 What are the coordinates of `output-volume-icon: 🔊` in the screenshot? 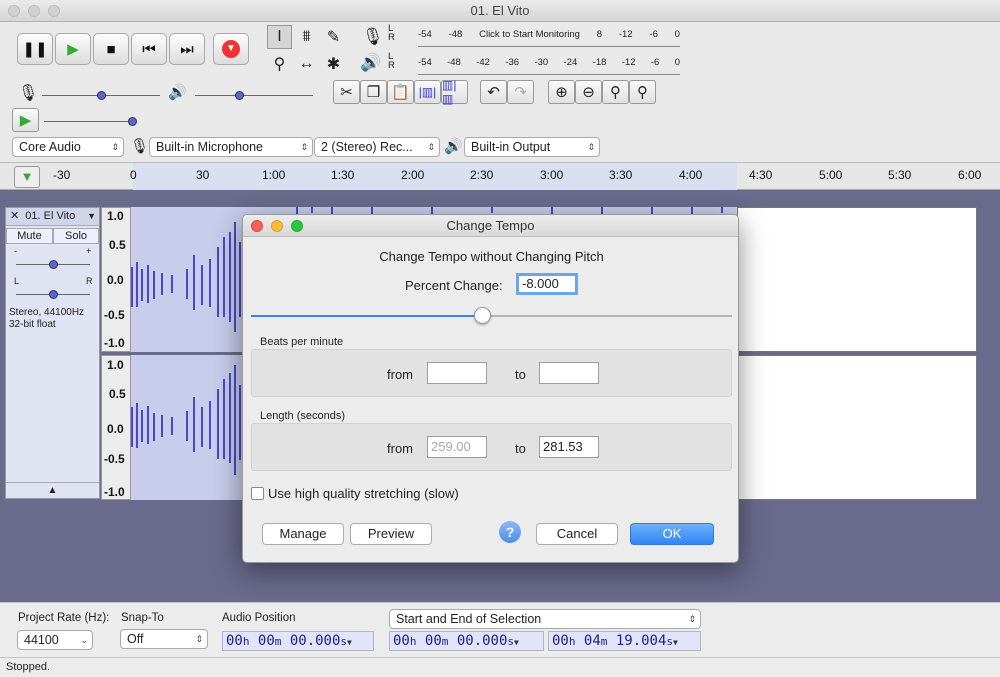 It's located at (177, 92).